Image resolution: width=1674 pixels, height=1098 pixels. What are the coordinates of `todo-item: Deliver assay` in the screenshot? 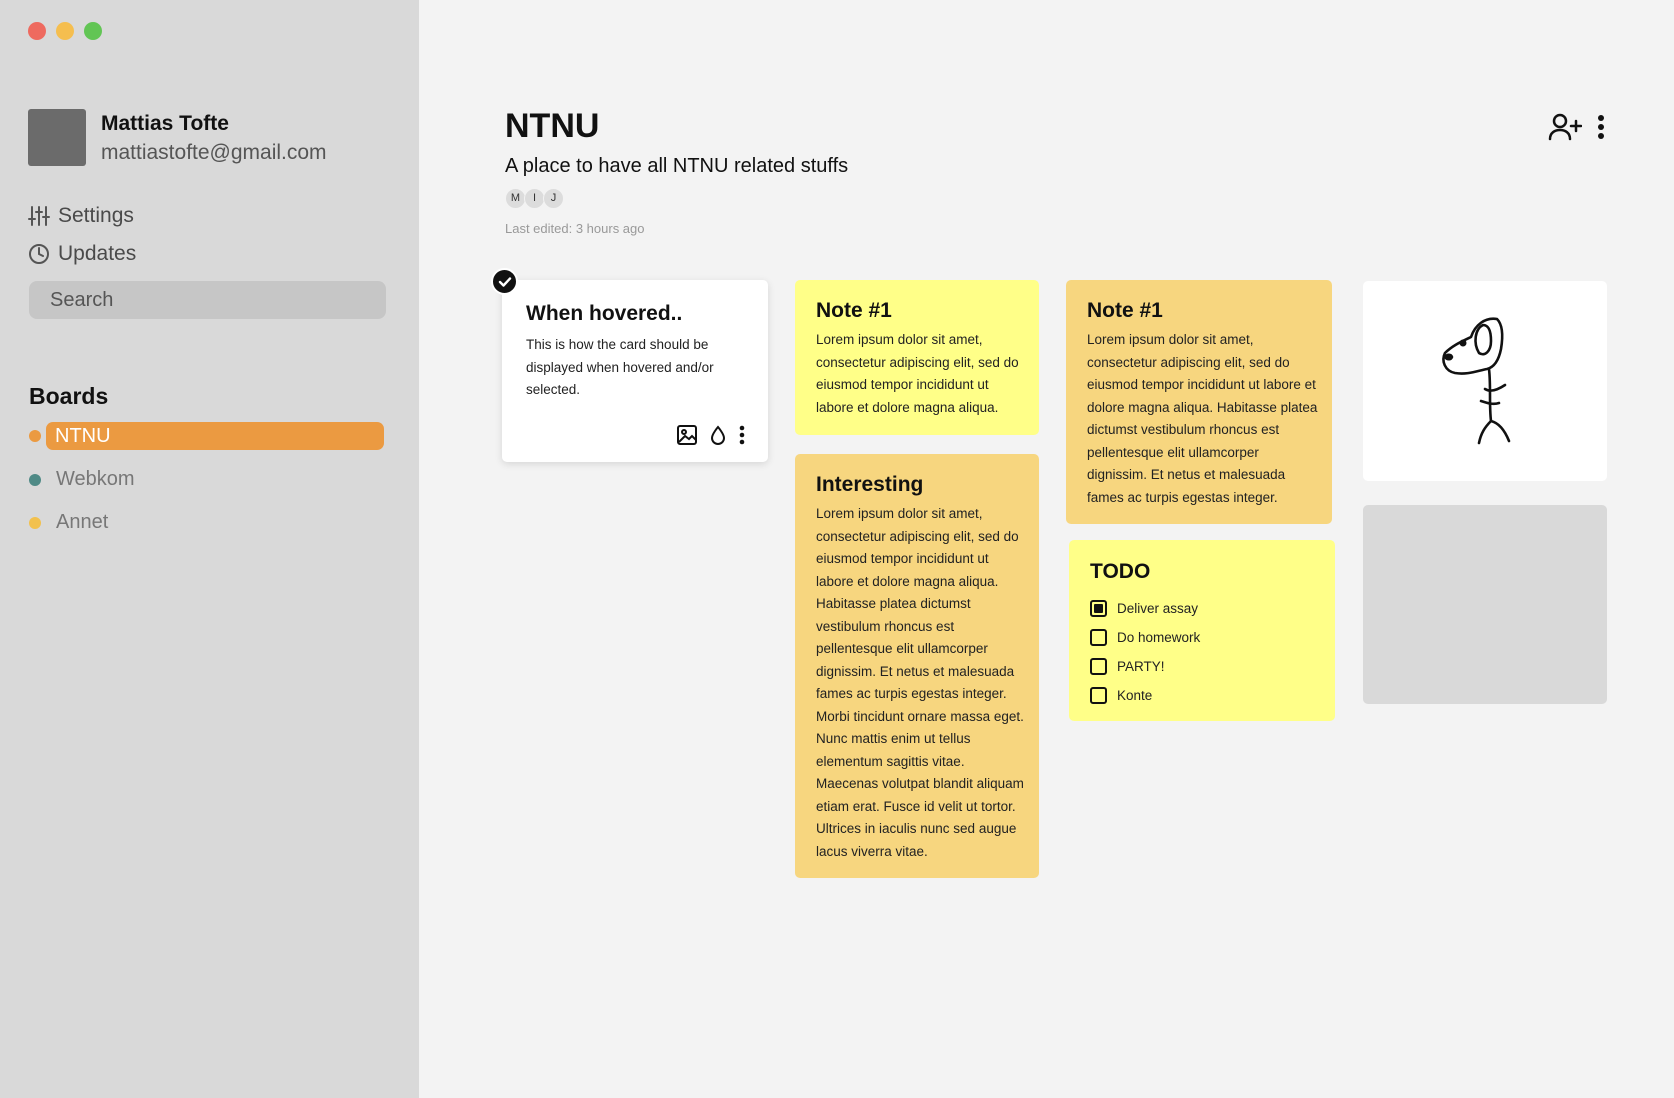 It's located at (1205, 608).